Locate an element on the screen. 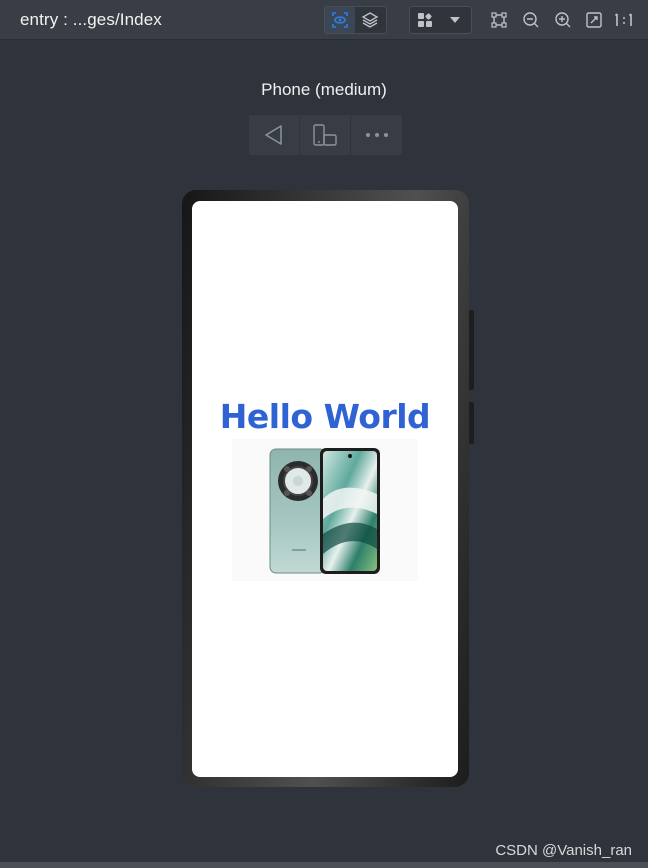  chevron-down-icon is located at coordinates (455, 20).